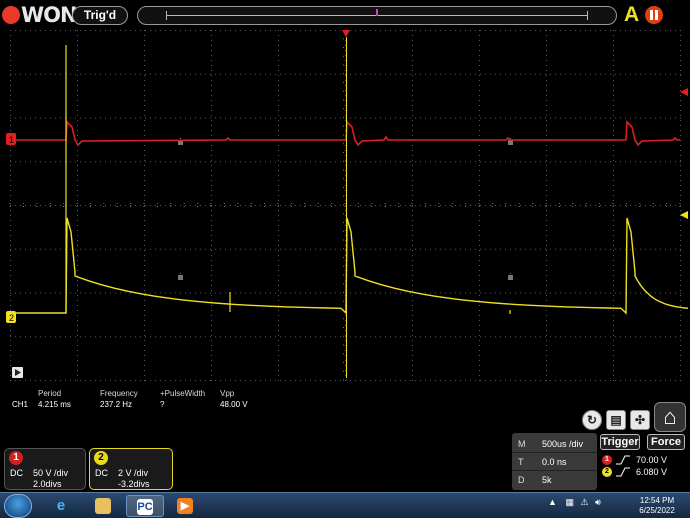  Describe the element at coordinates (657, 500) in the screenshot. I see `clock-time: 12:54 PM` at that location.